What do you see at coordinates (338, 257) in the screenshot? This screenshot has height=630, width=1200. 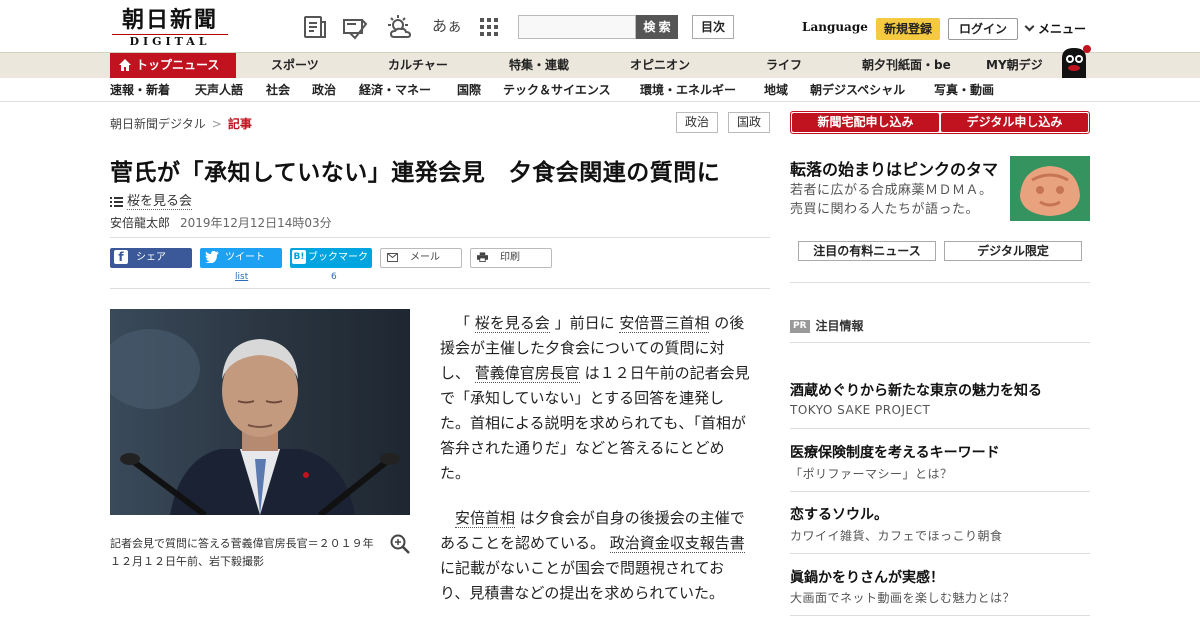 I see `hatena-bookmark-label: ブックマーク` at bounding box center [338, 257].